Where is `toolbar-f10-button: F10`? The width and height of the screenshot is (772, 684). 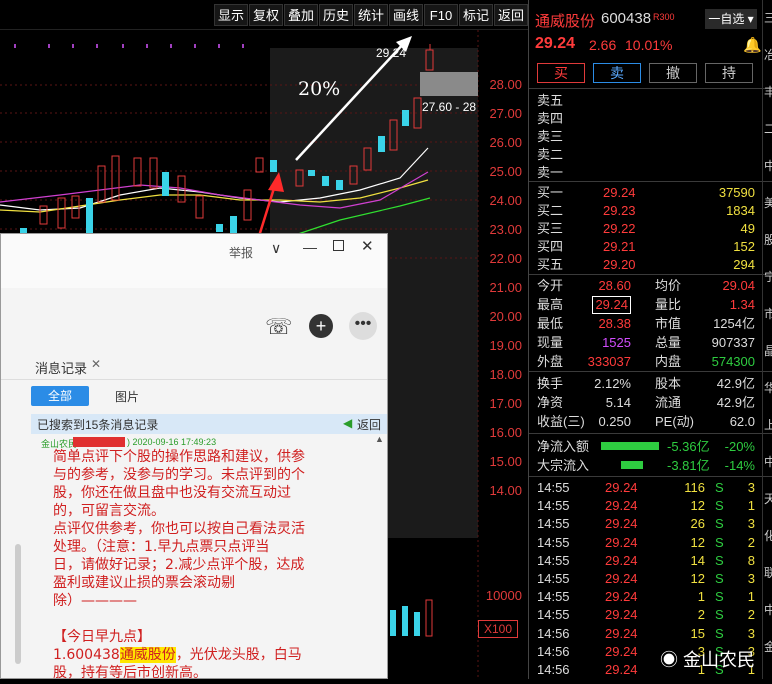
toolbar-f10-button: F10 is located at coordinates (441, 15).